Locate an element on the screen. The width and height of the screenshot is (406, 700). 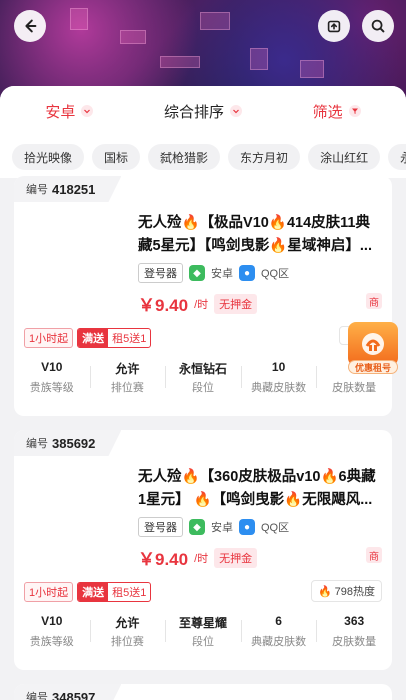
chip: 弑枪猎影 is located at coordinates (184, 157).